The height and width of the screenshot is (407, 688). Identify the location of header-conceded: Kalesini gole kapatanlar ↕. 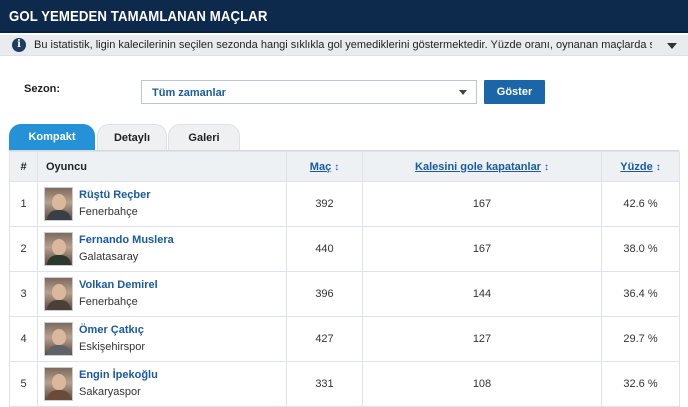
(482, 166).